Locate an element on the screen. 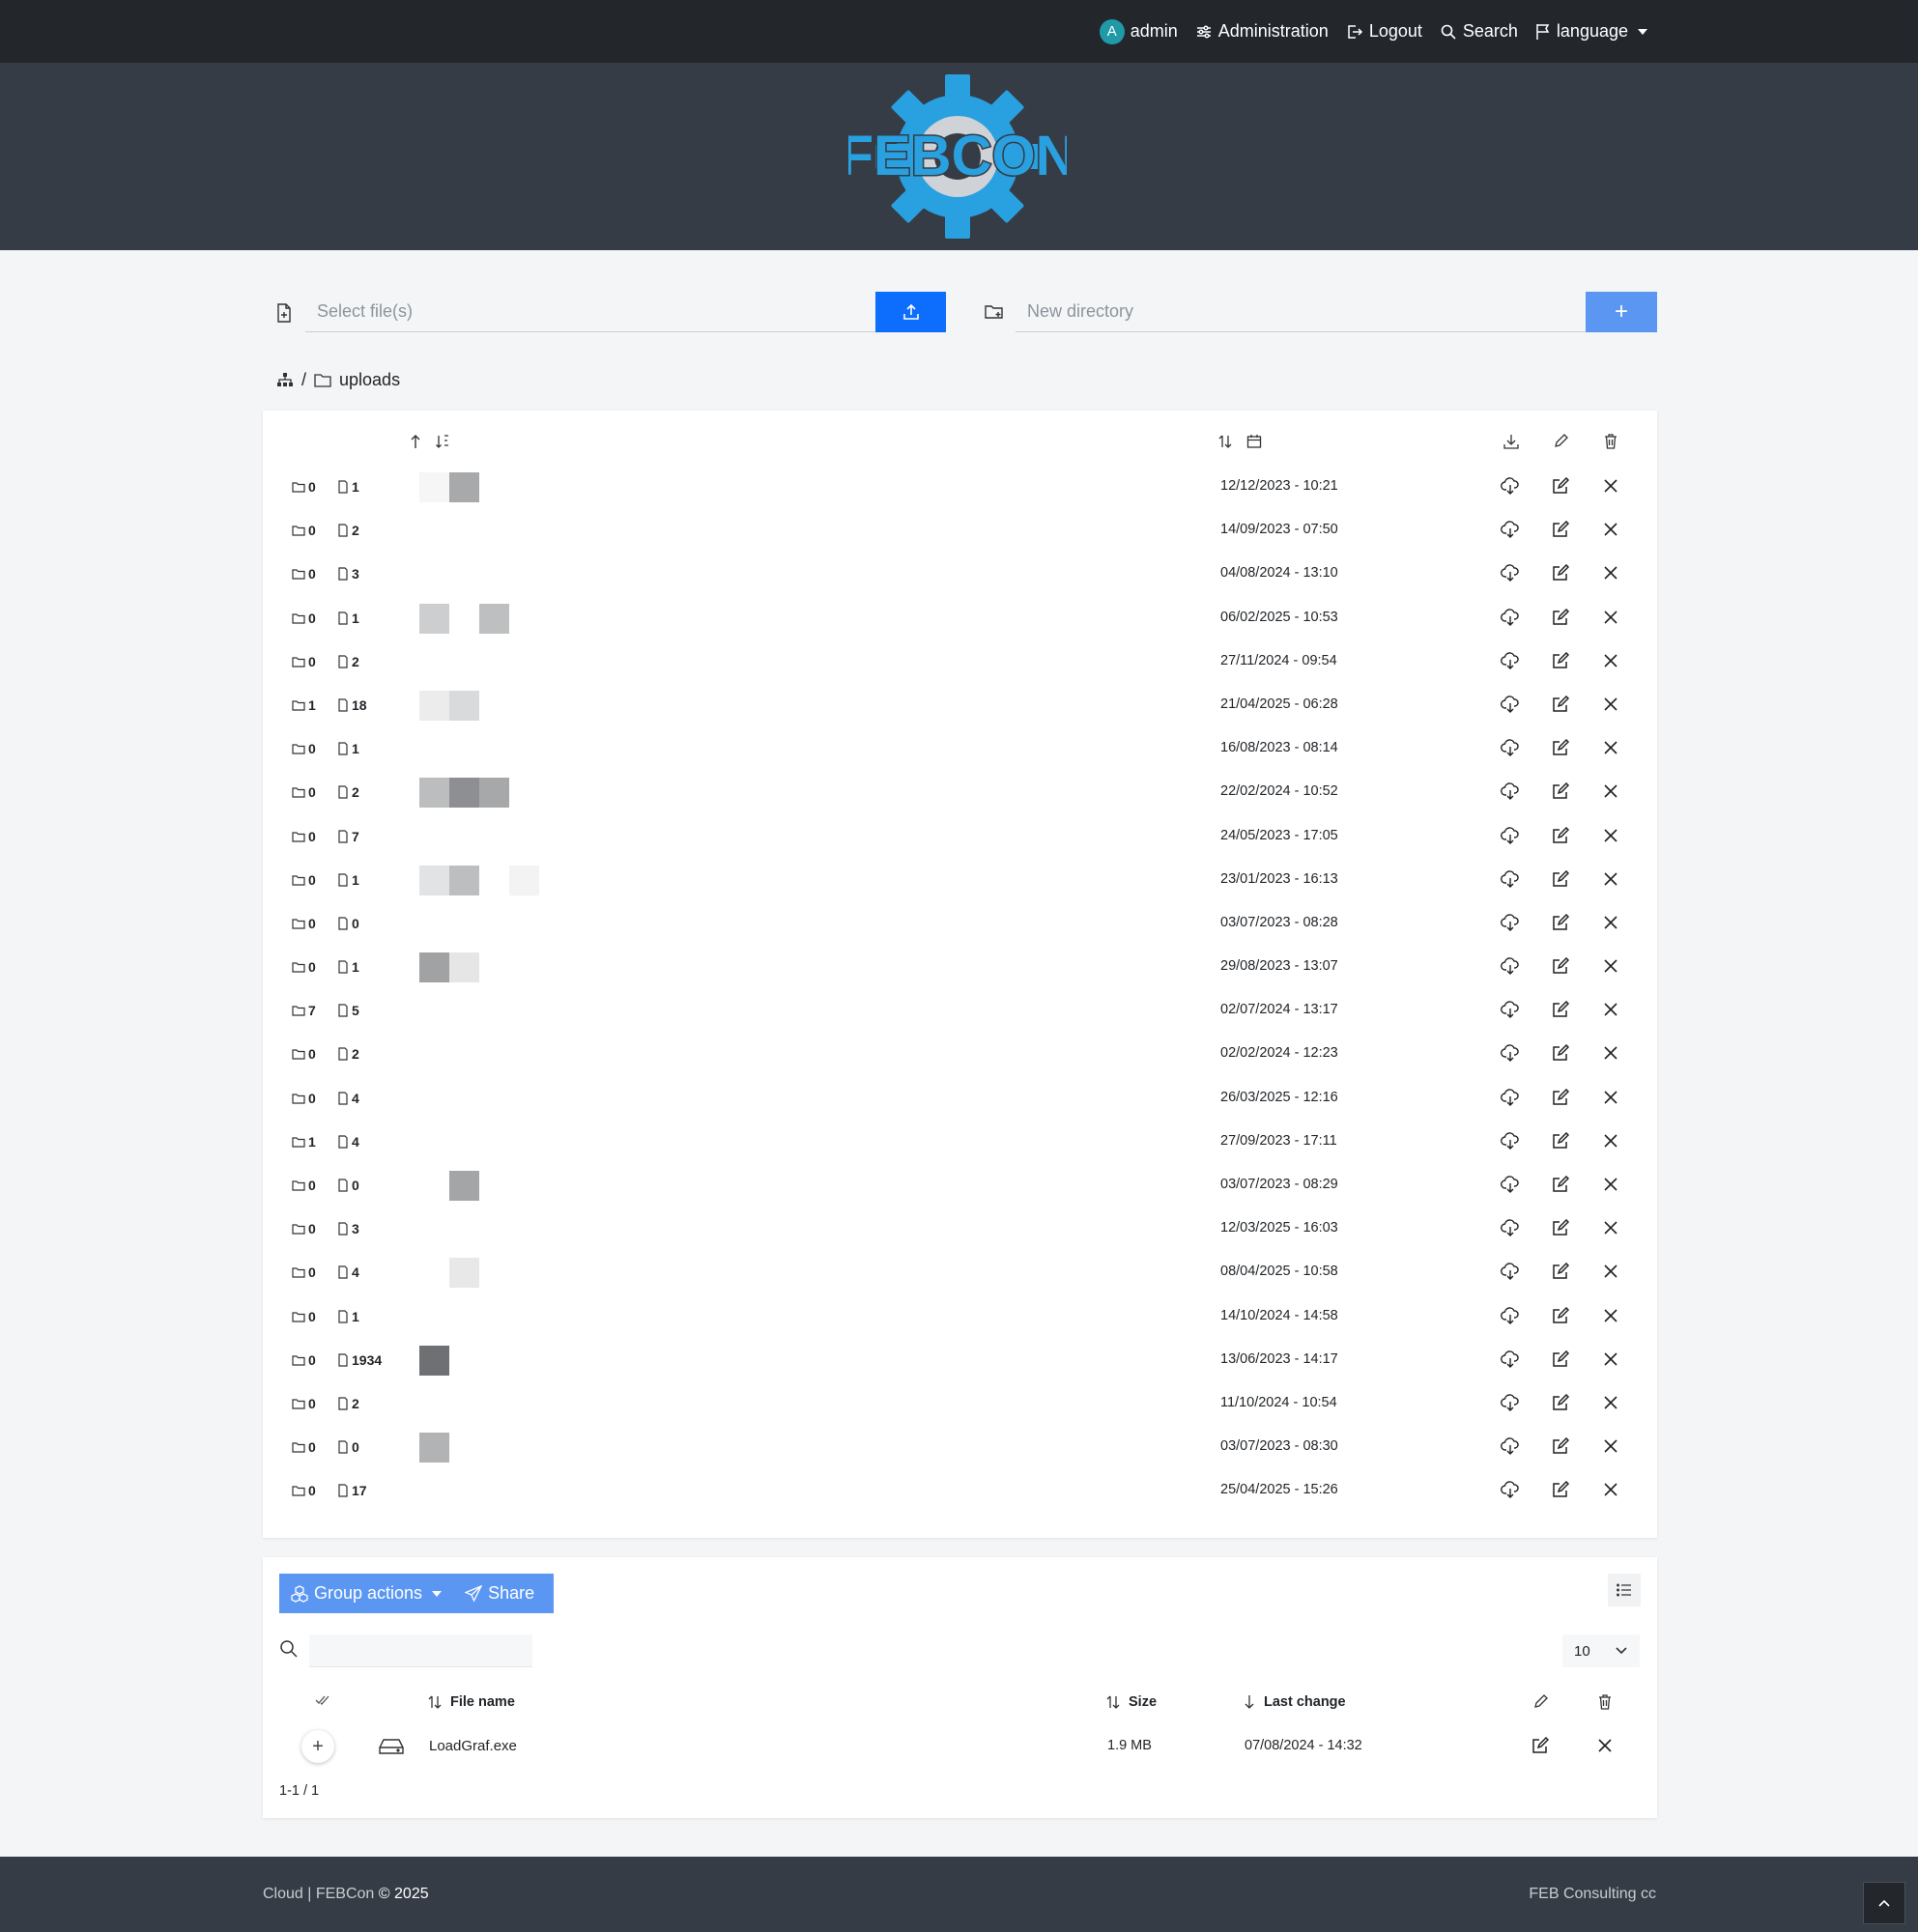  sort-asc-icon is located at coordinates (415, 441).